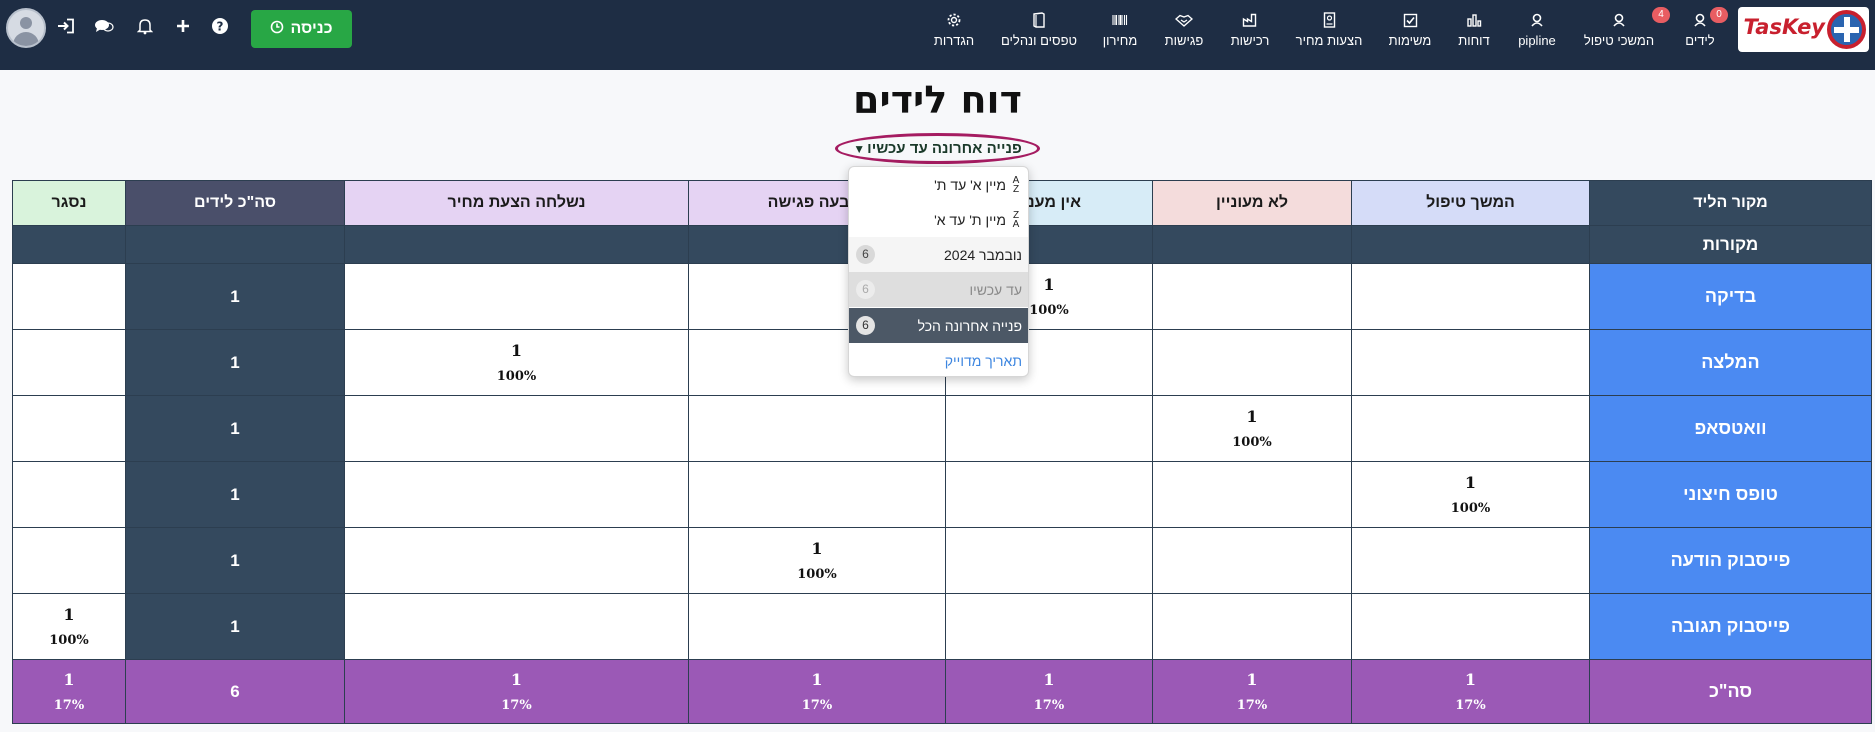 The width and height of the screenshot is (1875, 732). What do you see at coordinates (235, 203) in the screenshot?
I see `col-header-total-leads: סה"כ לידים` at bounding box center [235, 203].